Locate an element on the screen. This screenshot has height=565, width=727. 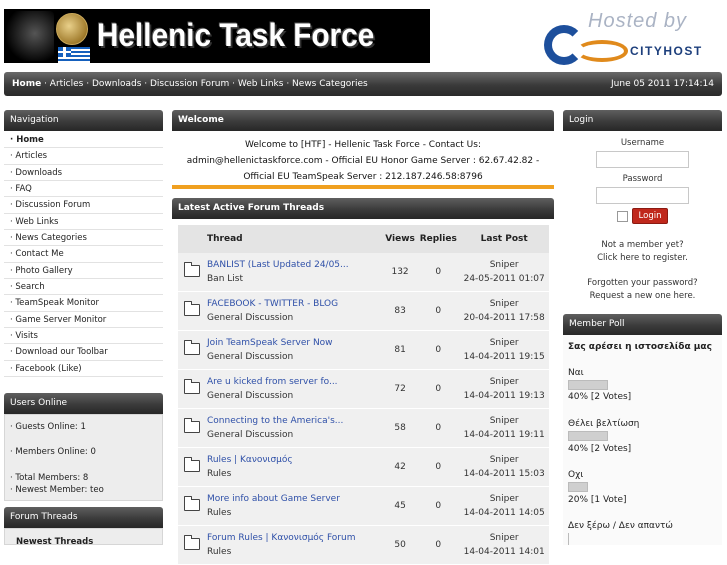
nav-item-label: News Categories is located at coordinates (51, 238).